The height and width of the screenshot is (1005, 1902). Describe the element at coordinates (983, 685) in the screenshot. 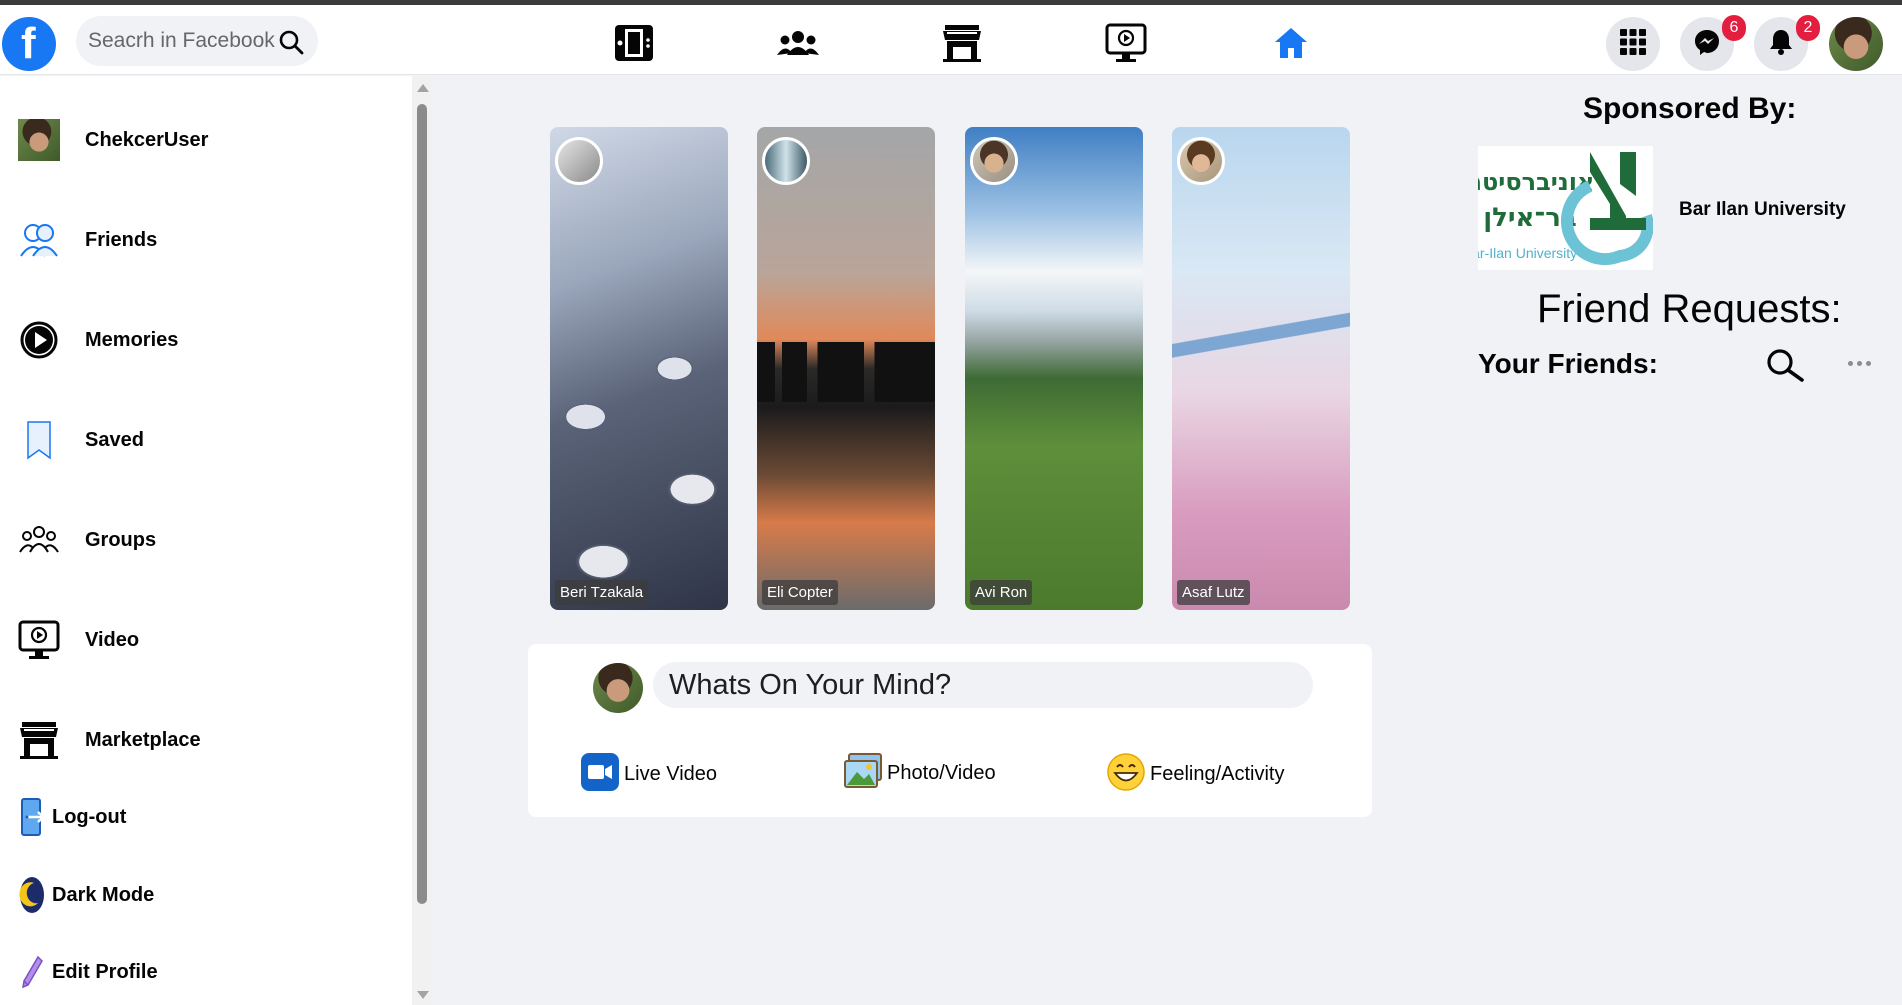

I see `whats-on-your-mind-input` at that location.